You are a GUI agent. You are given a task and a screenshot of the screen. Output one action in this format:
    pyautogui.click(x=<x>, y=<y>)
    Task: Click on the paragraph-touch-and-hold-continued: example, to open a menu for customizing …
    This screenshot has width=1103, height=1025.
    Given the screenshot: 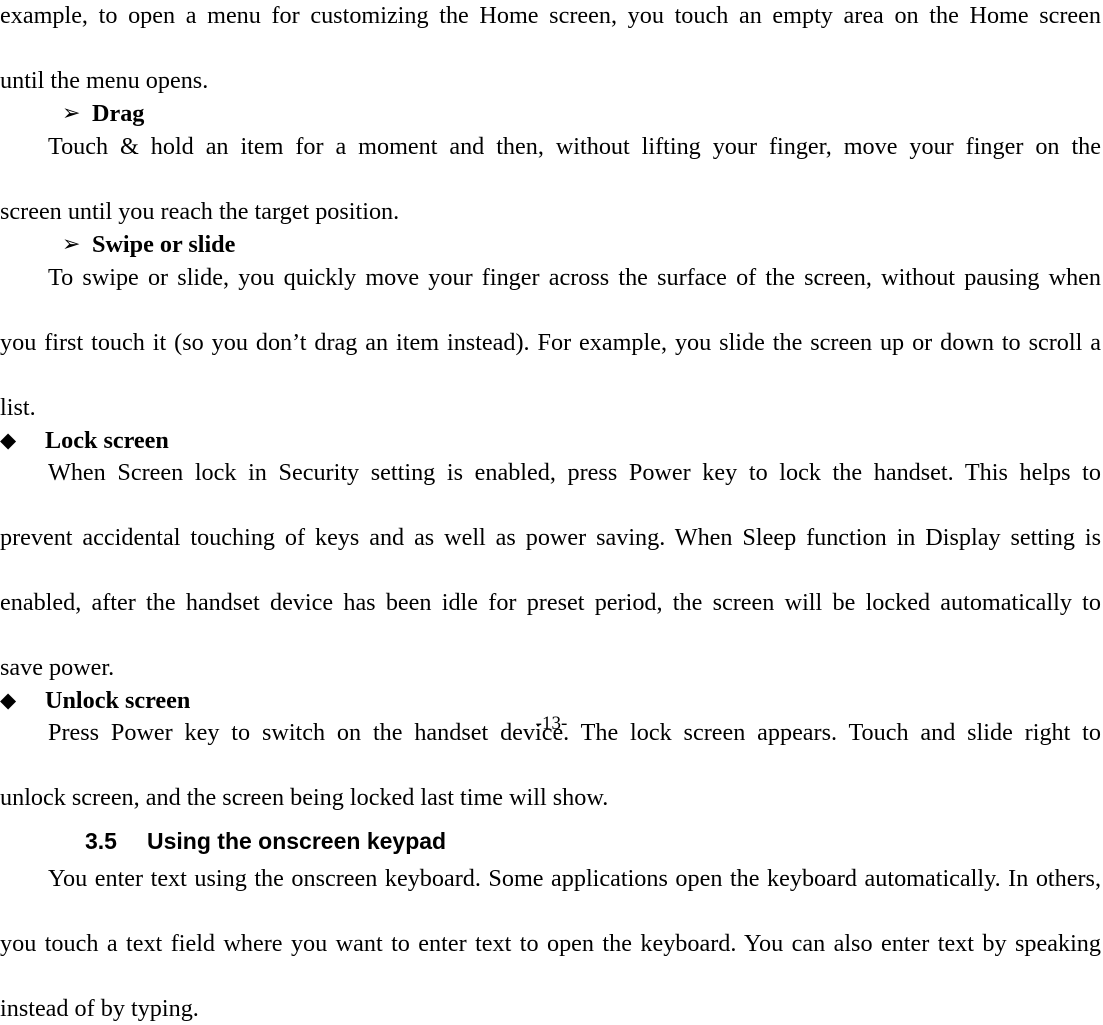 What is the action you would take?
    pyautogui.click(x=550, y=49)
    